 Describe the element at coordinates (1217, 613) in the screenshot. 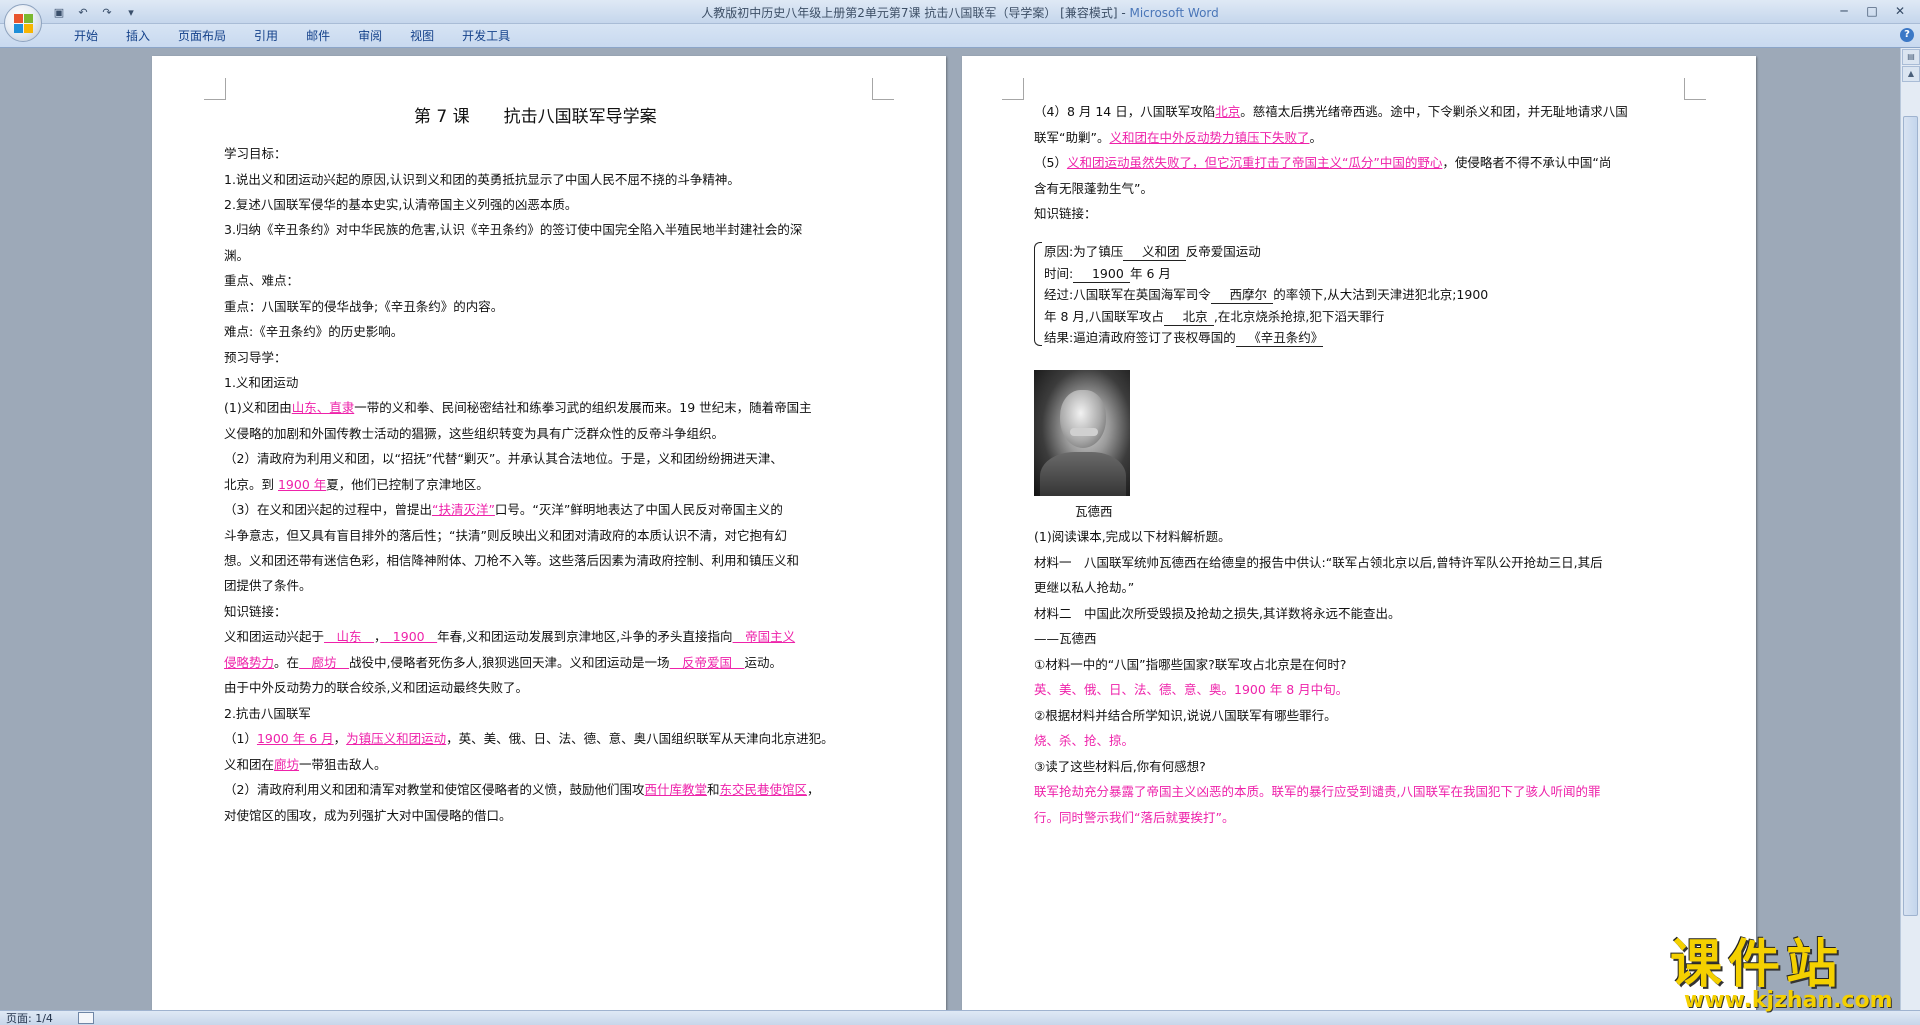

I see `material-2: 材料二 中国此次所受毁损及抢劫之损失,其详数将永远不能查出。` at that location.